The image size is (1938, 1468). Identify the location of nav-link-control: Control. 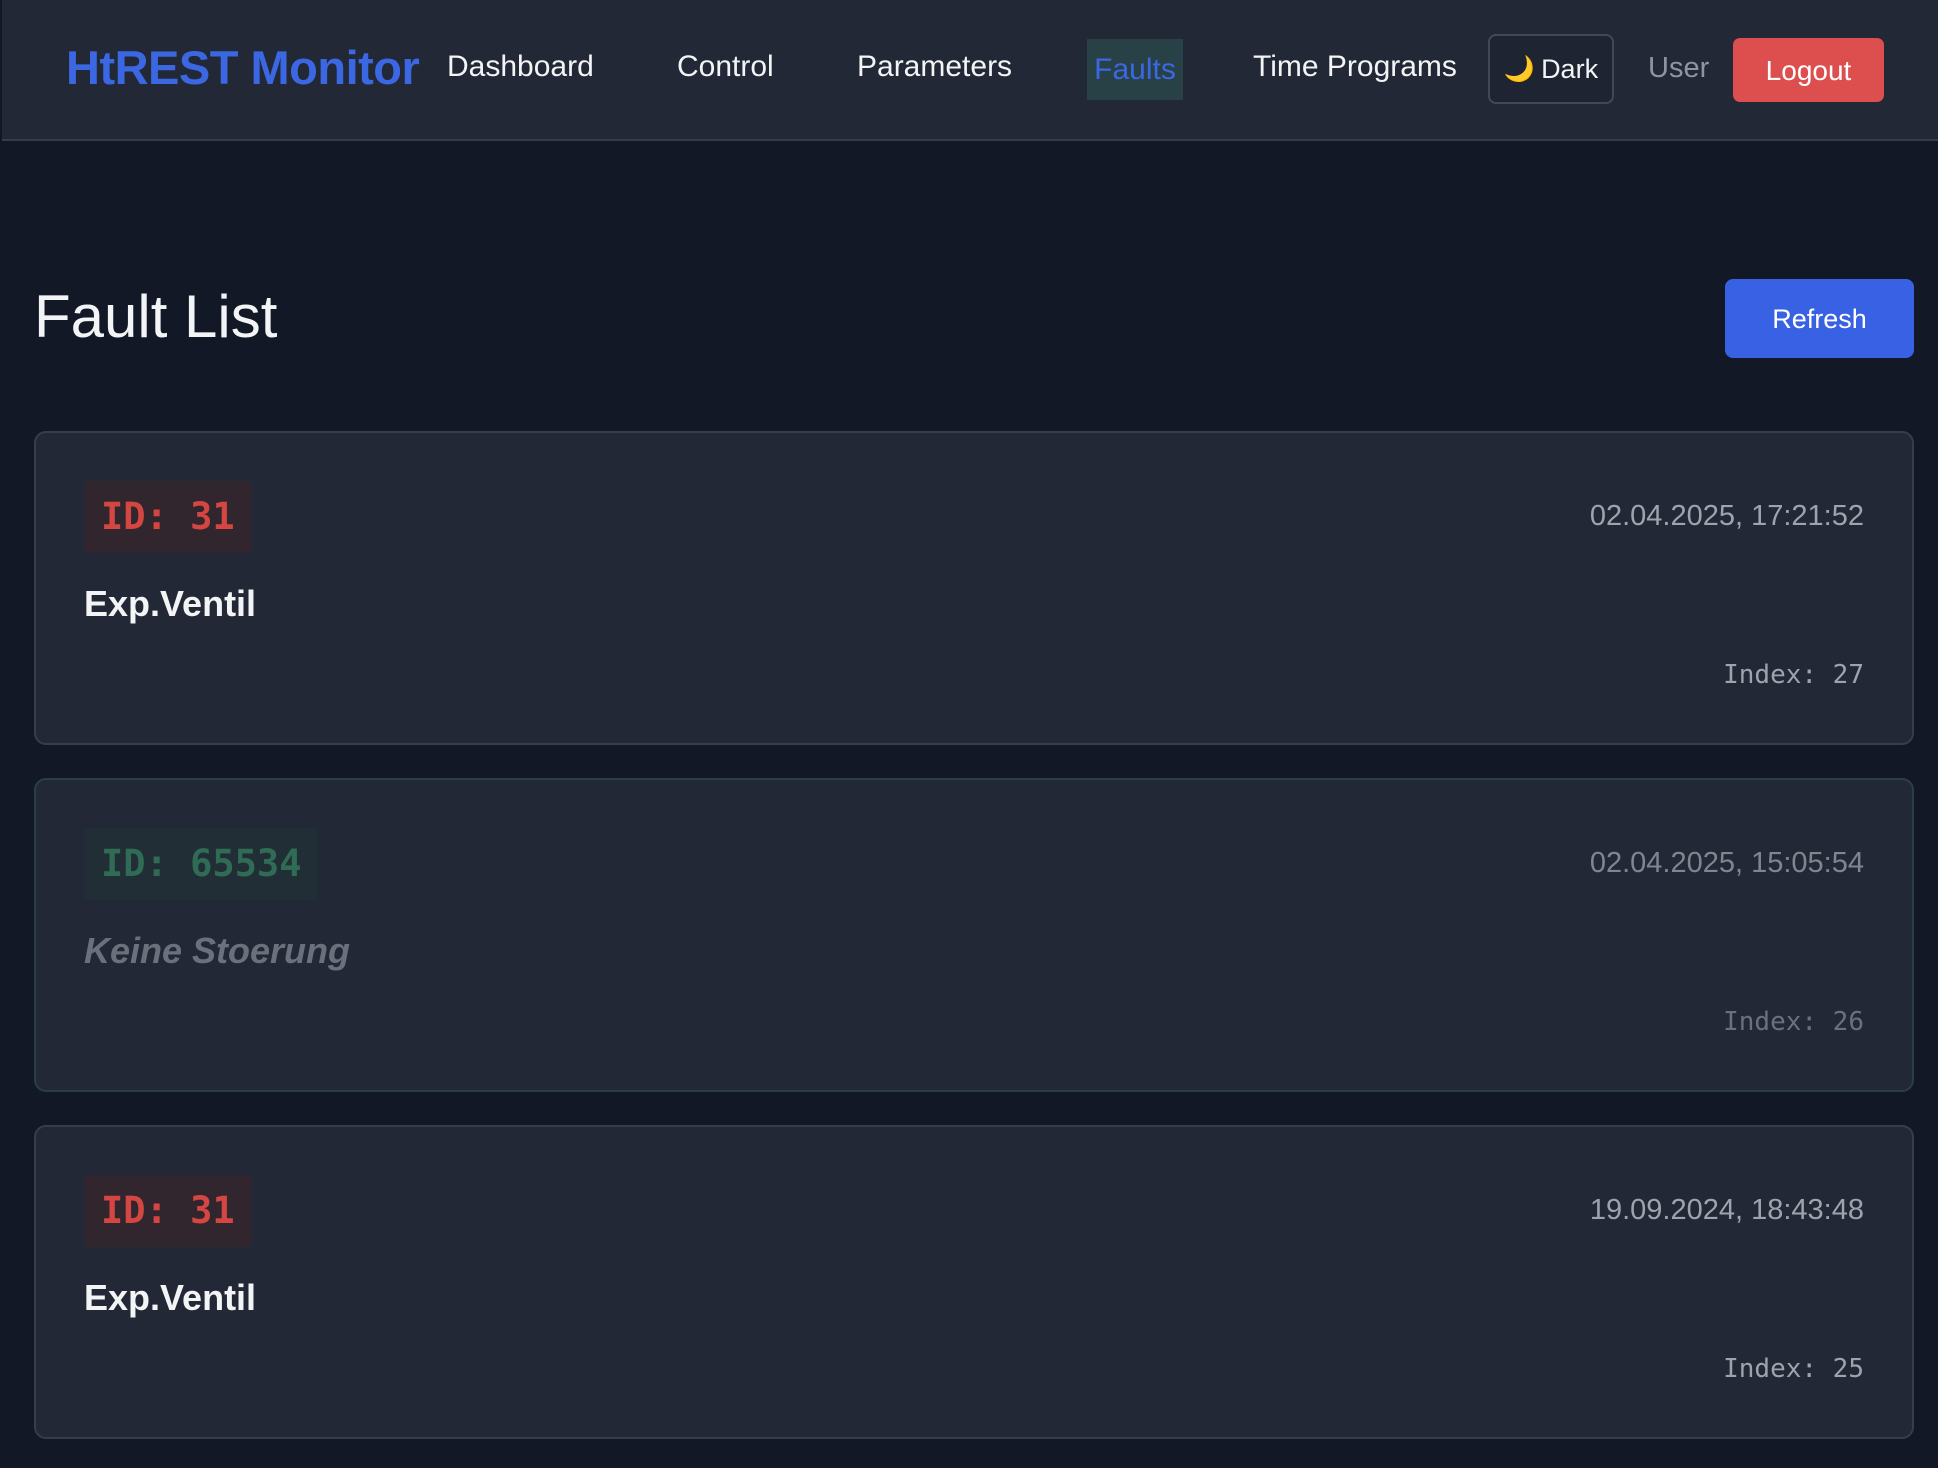
(725, 67).